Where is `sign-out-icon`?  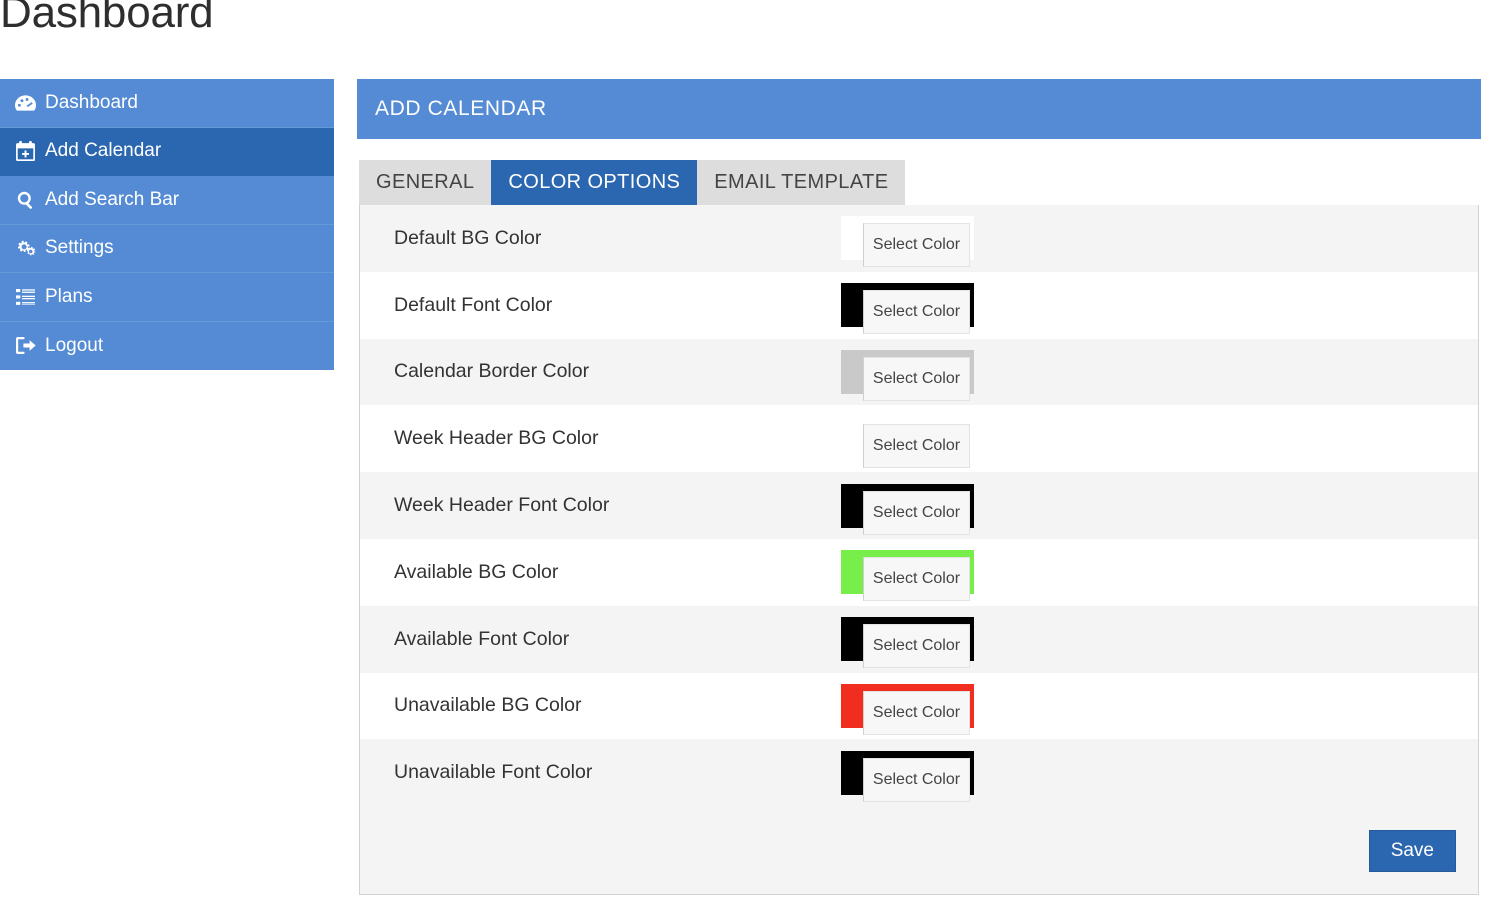
sign-out-icon is located at coordinates (25, 346).